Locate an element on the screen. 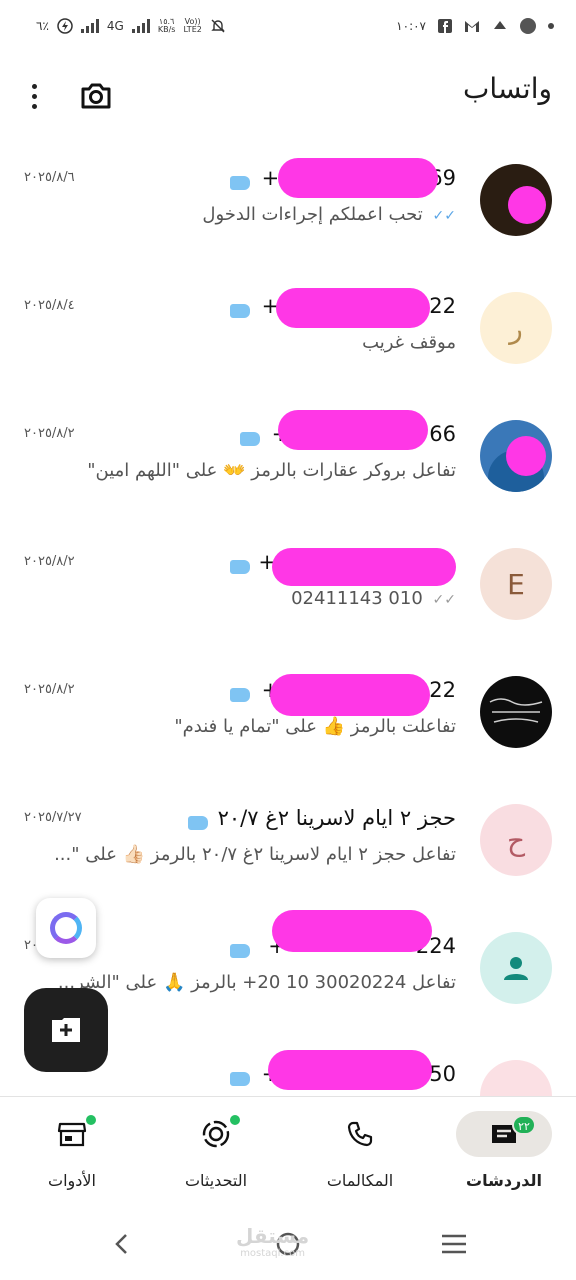 This screenshot has height=1280, width=576. chat-date: ٢٠٢٥/٨/٤ is located at coordinates (49, 305).